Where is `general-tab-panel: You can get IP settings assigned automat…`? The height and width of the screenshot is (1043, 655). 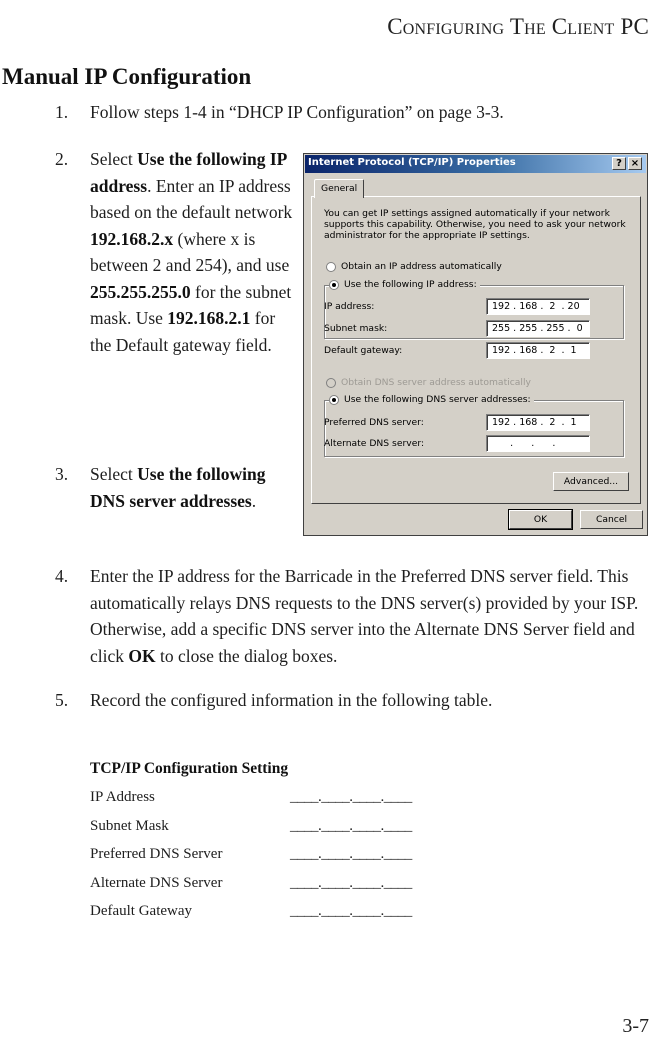 general-tab-panel: You can get IP settings assigned automat… is located at coordinates (476, 350).